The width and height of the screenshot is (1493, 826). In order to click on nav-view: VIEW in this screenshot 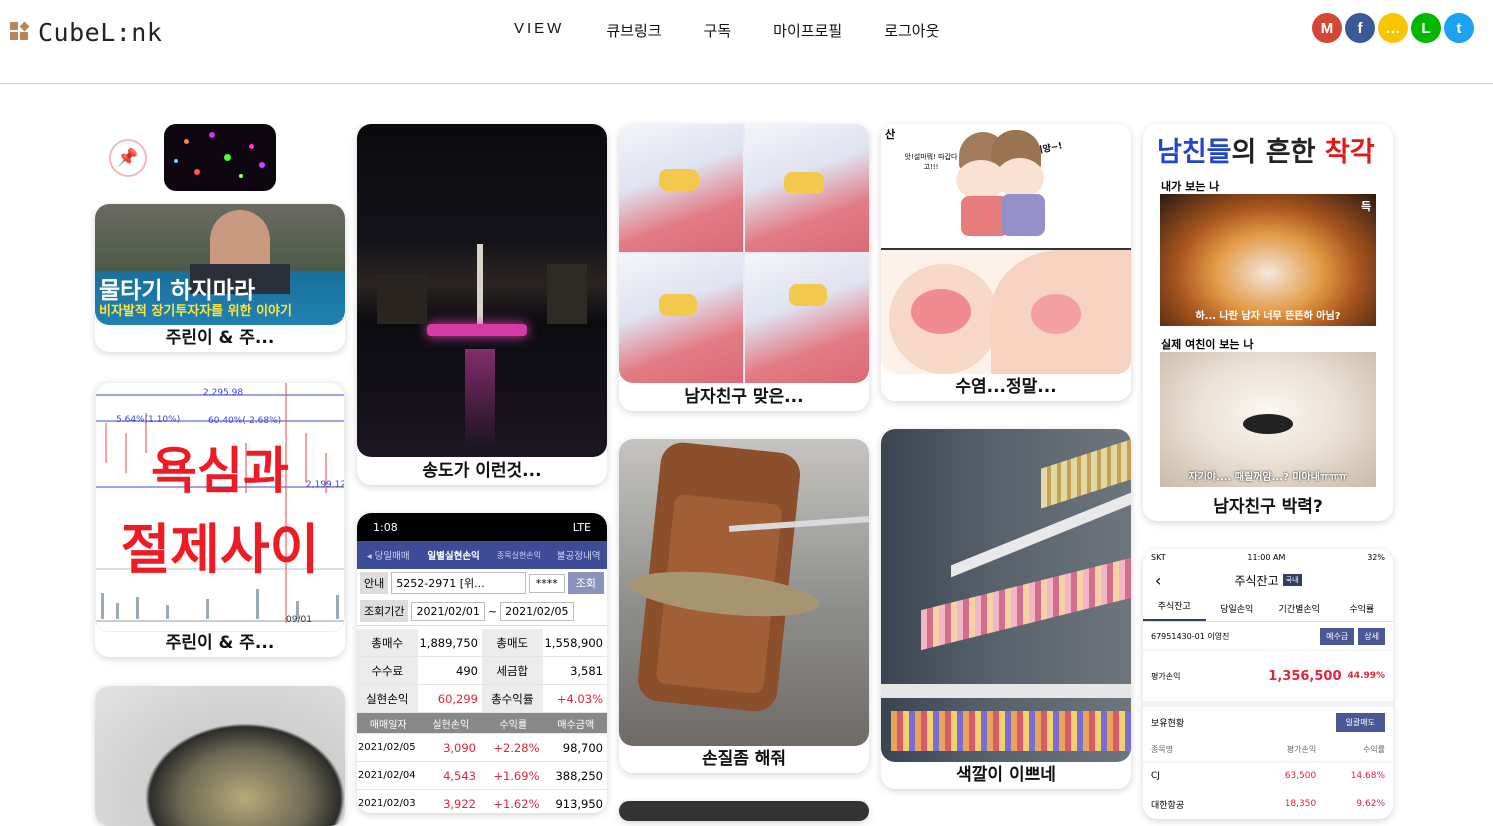, I will do `click(539, 32)`.